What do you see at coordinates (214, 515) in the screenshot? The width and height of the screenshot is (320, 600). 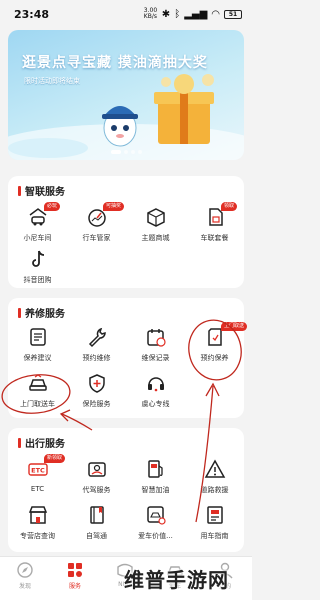 I see `guide-book-icon` at bounding box center [214, 515].